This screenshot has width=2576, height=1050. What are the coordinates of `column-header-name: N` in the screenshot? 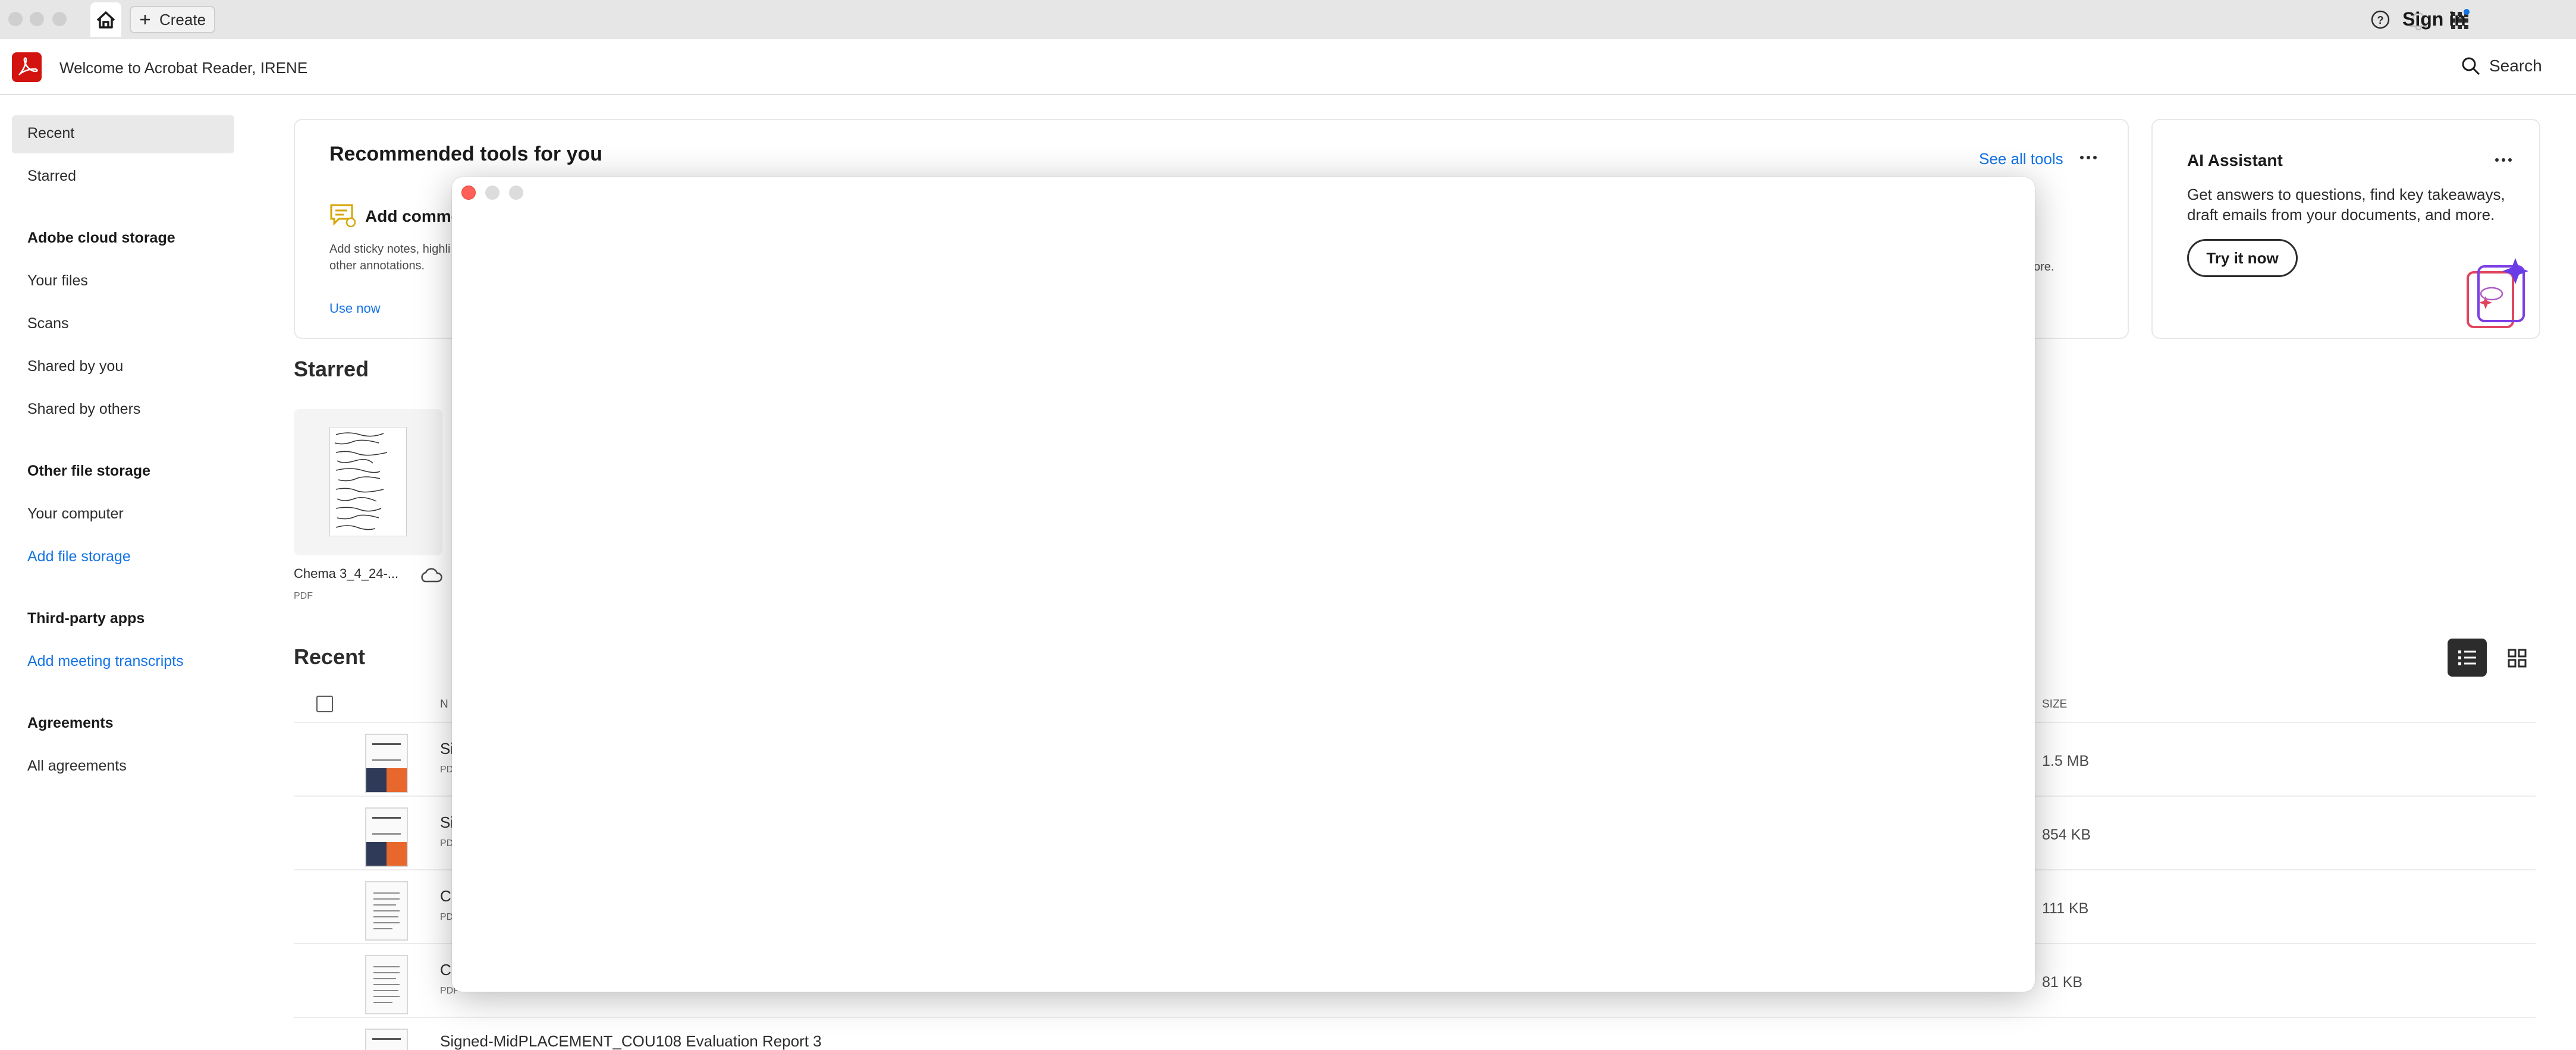 It's located at (444, 704).